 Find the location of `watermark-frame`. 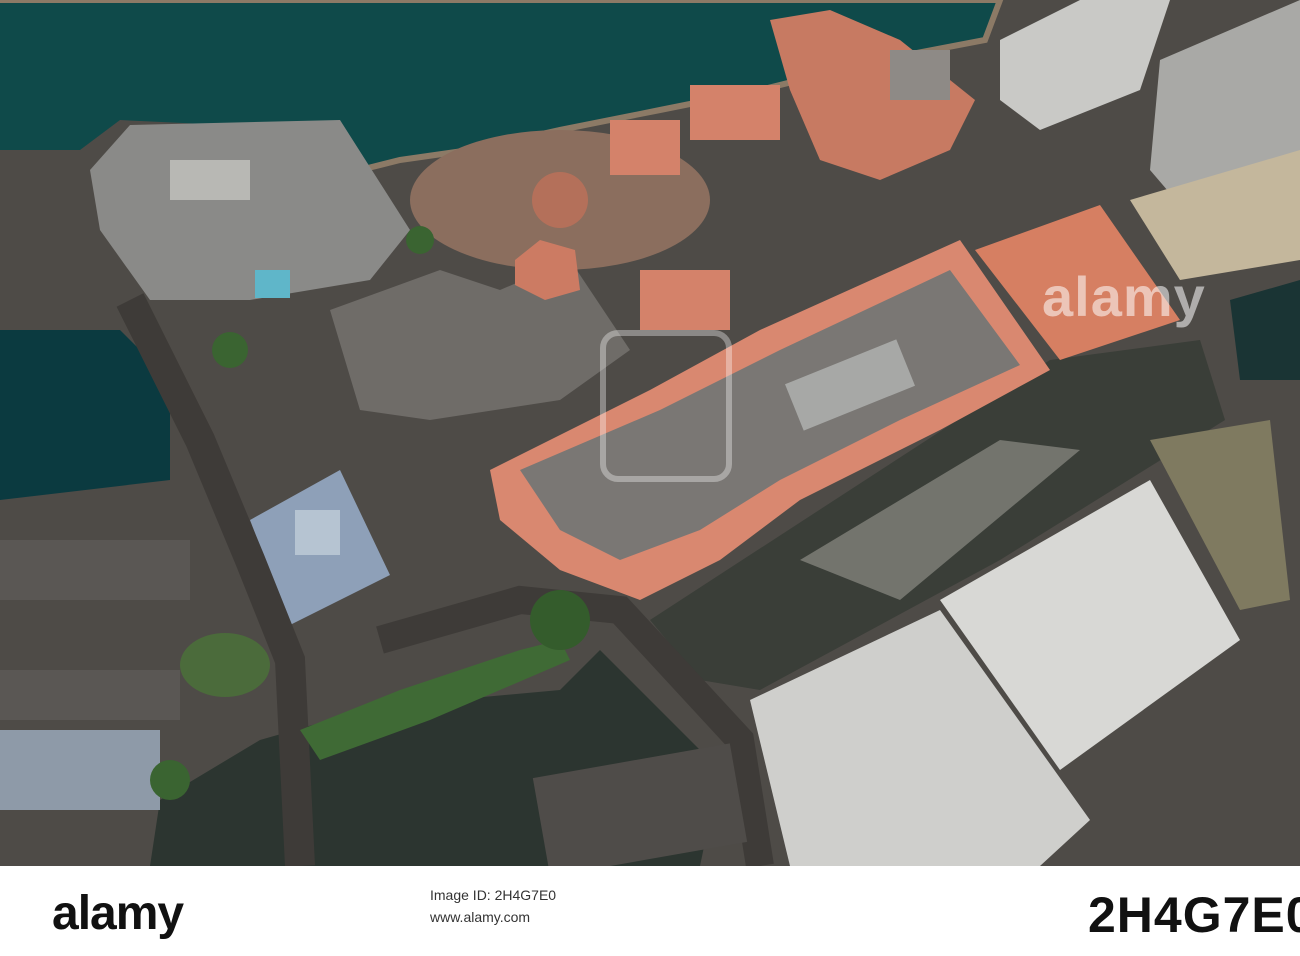

watermark-frame is located at coordinates (666, 406).